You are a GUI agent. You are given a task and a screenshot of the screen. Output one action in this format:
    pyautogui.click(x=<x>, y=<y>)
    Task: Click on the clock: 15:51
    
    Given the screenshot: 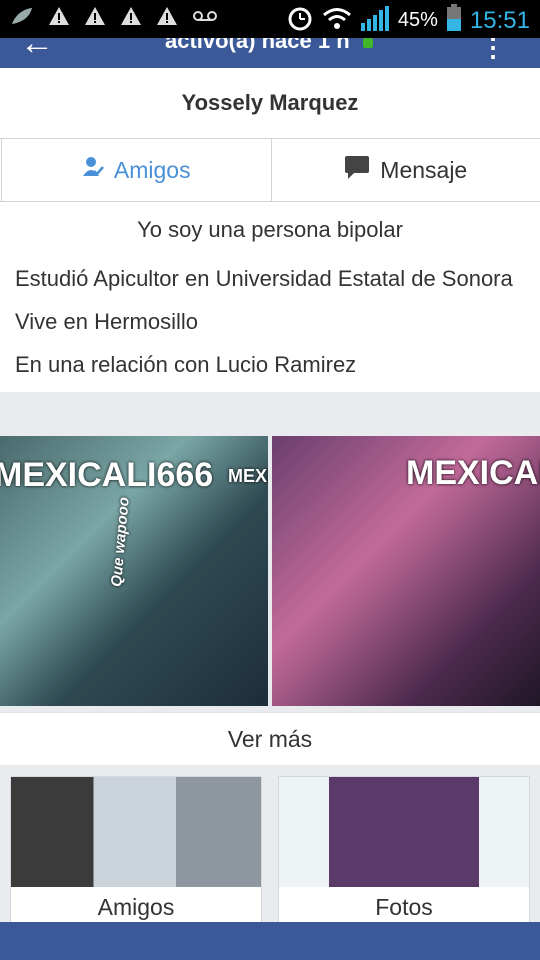 What is the action you would take?
    pyautogui.click(x=499, y=20)
    